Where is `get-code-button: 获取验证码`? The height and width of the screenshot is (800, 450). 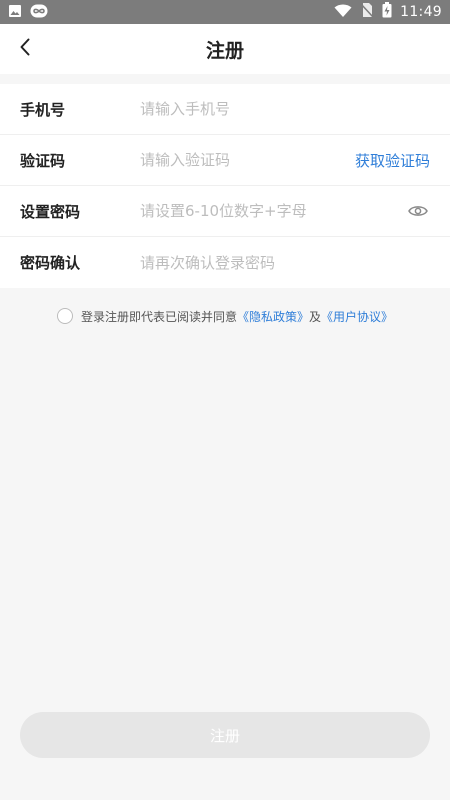
get-code-button: 获取验证码 is located at coordinates (392, 160).